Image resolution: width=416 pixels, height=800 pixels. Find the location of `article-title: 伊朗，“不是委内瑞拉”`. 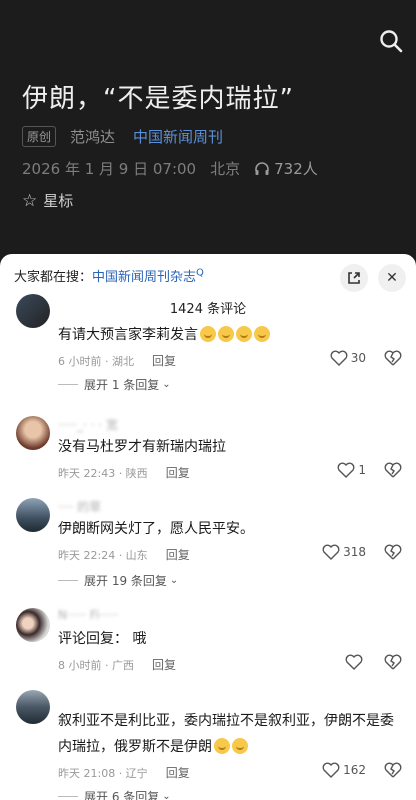

article-title: 伊朗，“不是委内瑞拉” is located at coordinates (158, 99).